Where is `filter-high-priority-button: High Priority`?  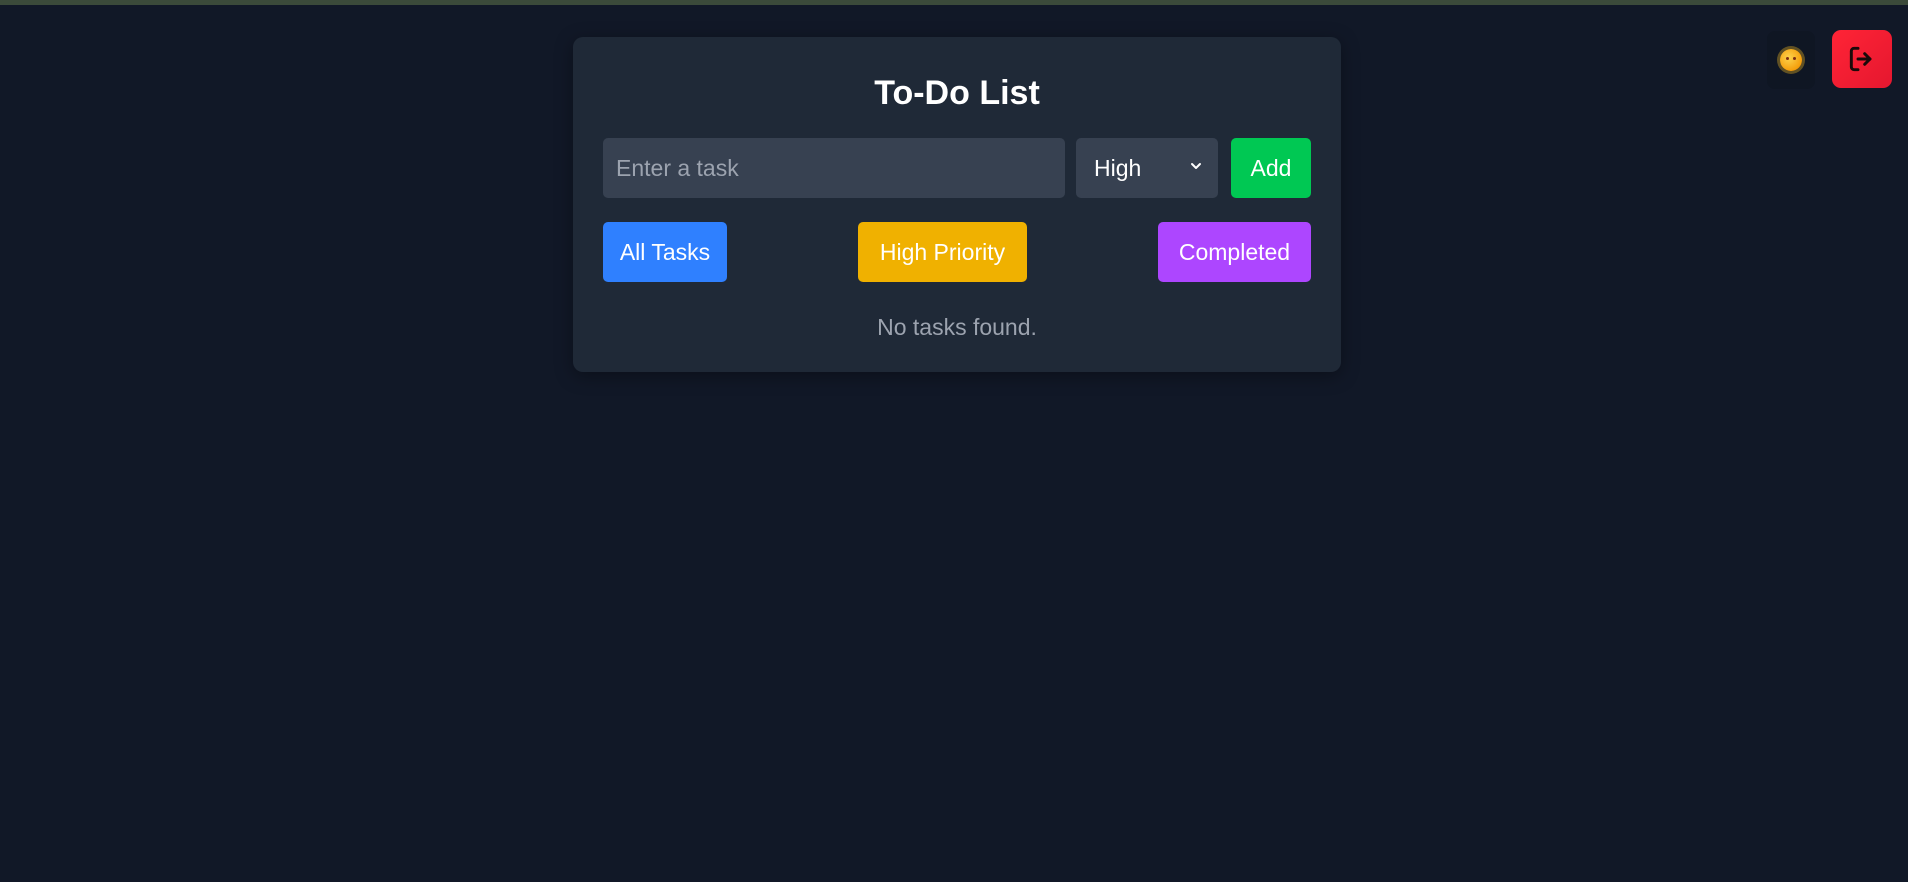 filter-high-priority-button: High Priority is located at coordinates (942, 252).